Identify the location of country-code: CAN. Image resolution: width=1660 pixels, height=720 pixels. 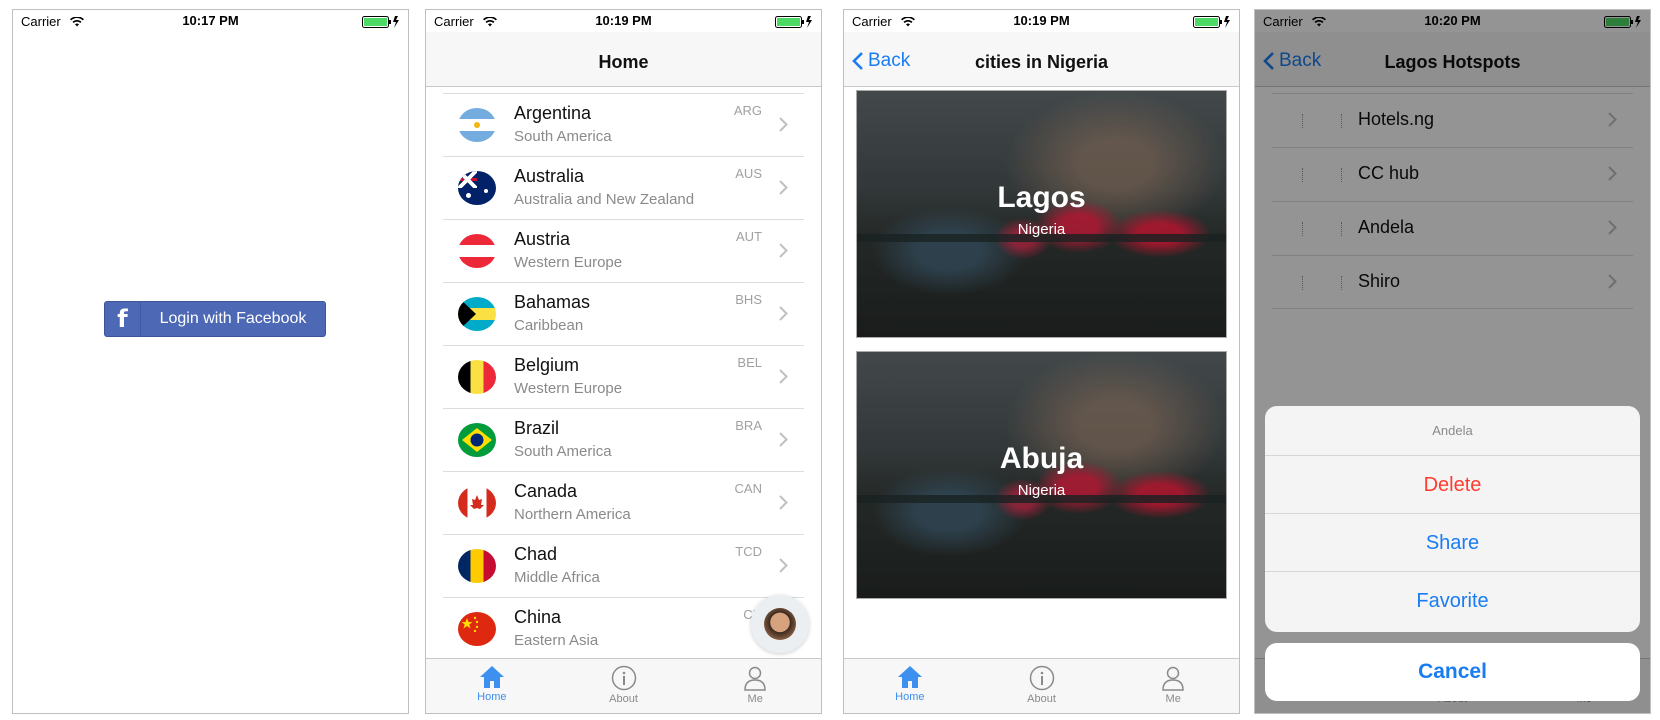
(748, 488).